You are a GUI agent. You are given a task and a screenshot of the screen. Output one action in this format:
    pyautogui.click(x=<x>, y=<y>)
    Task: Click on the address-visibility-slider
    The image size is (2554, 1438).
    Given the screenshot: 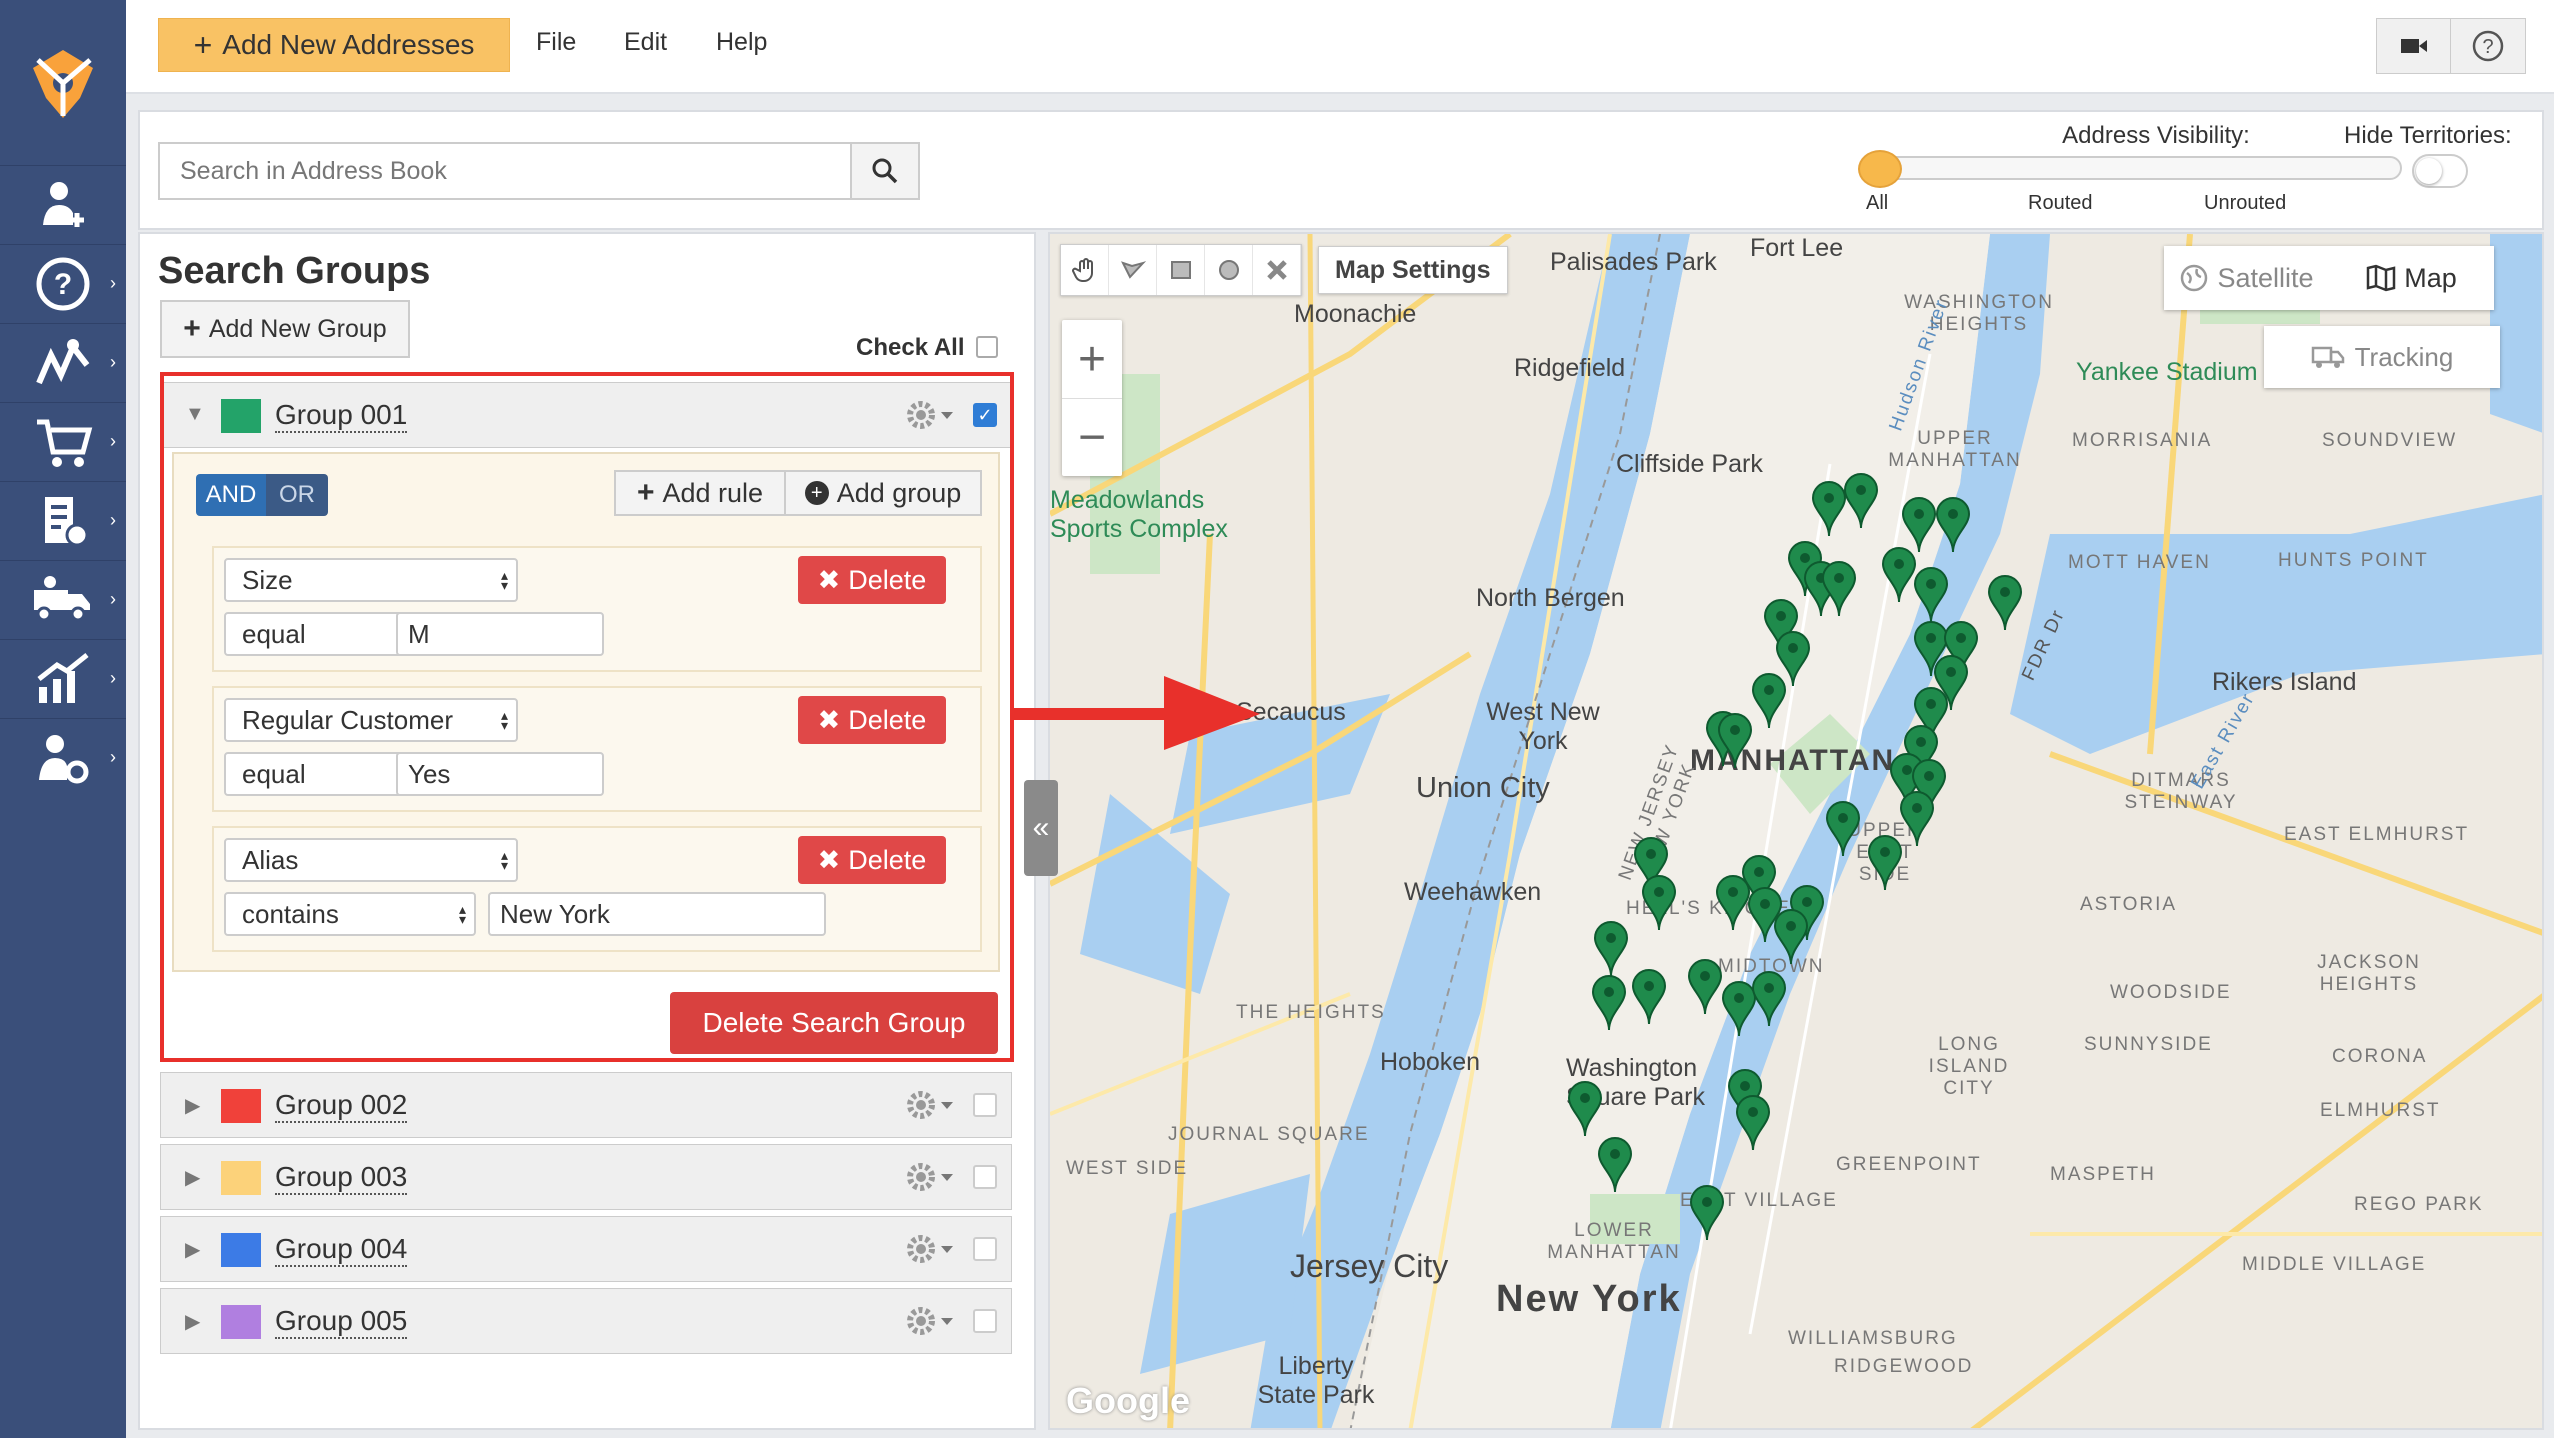 What is the action you would take?
    pyautogui.click(x=2134, y=168)
    